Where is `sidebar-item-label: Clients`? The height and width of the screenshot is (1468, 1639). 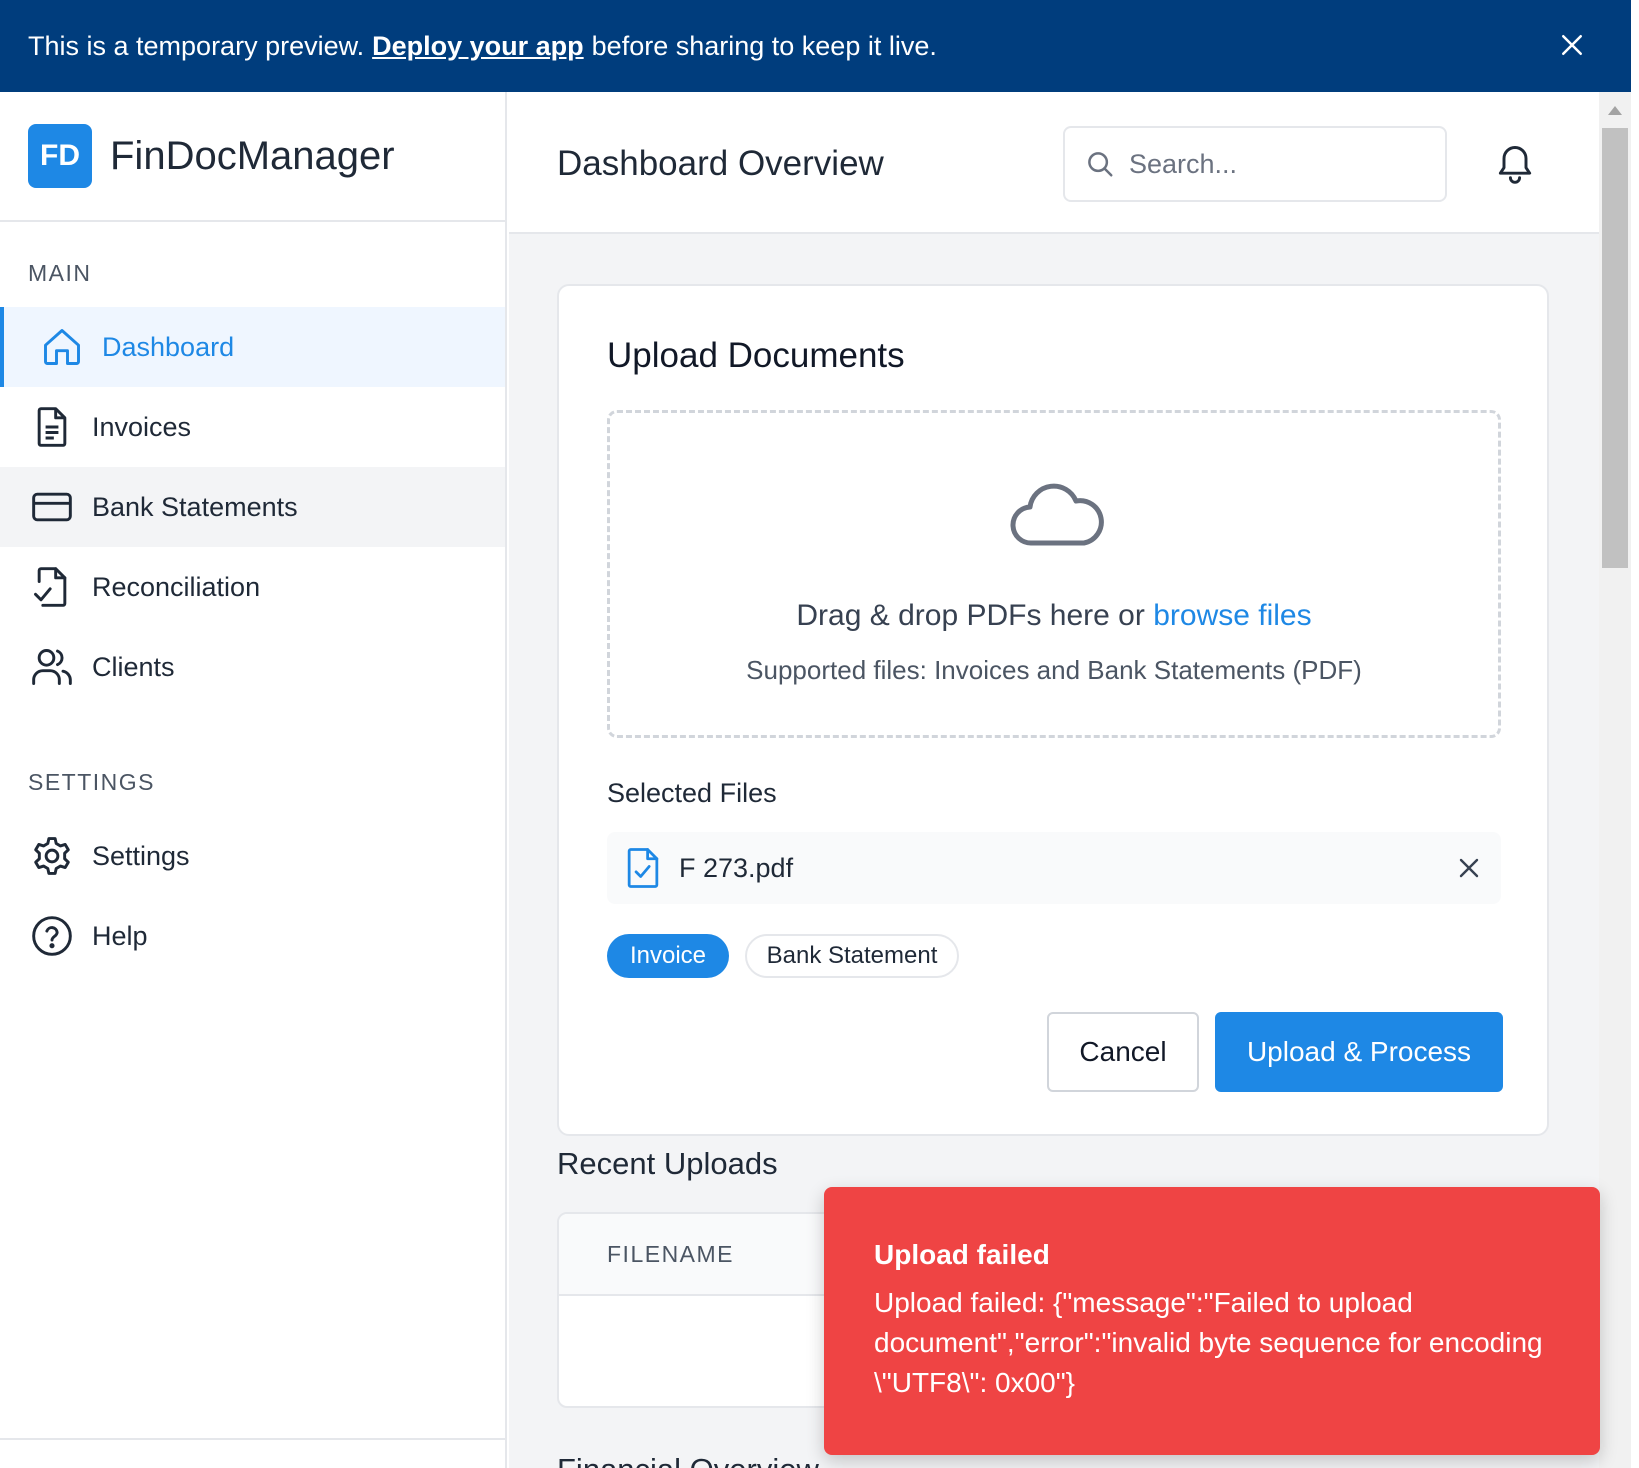 sidebar-item-label: Clients is located at coordinates (133, 666).